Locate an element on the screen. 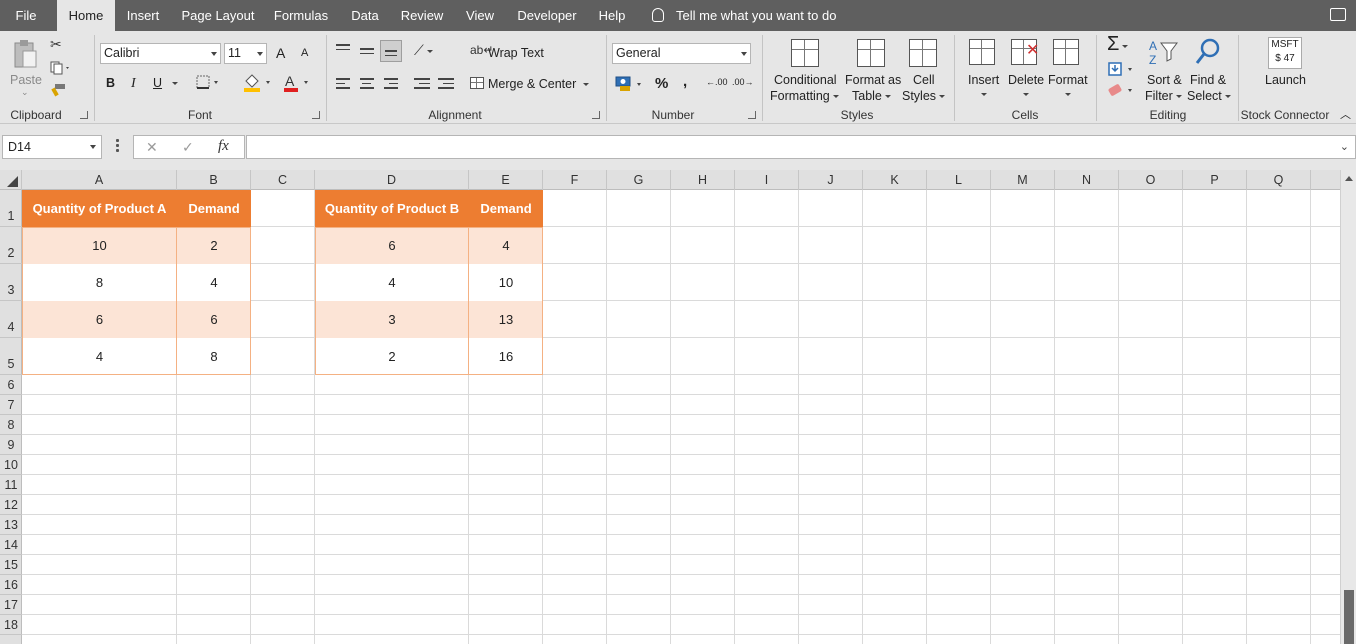 This screenshot has height=644, width=1356. table-a-data-cell: 10 is located at coordinates (99, 245).